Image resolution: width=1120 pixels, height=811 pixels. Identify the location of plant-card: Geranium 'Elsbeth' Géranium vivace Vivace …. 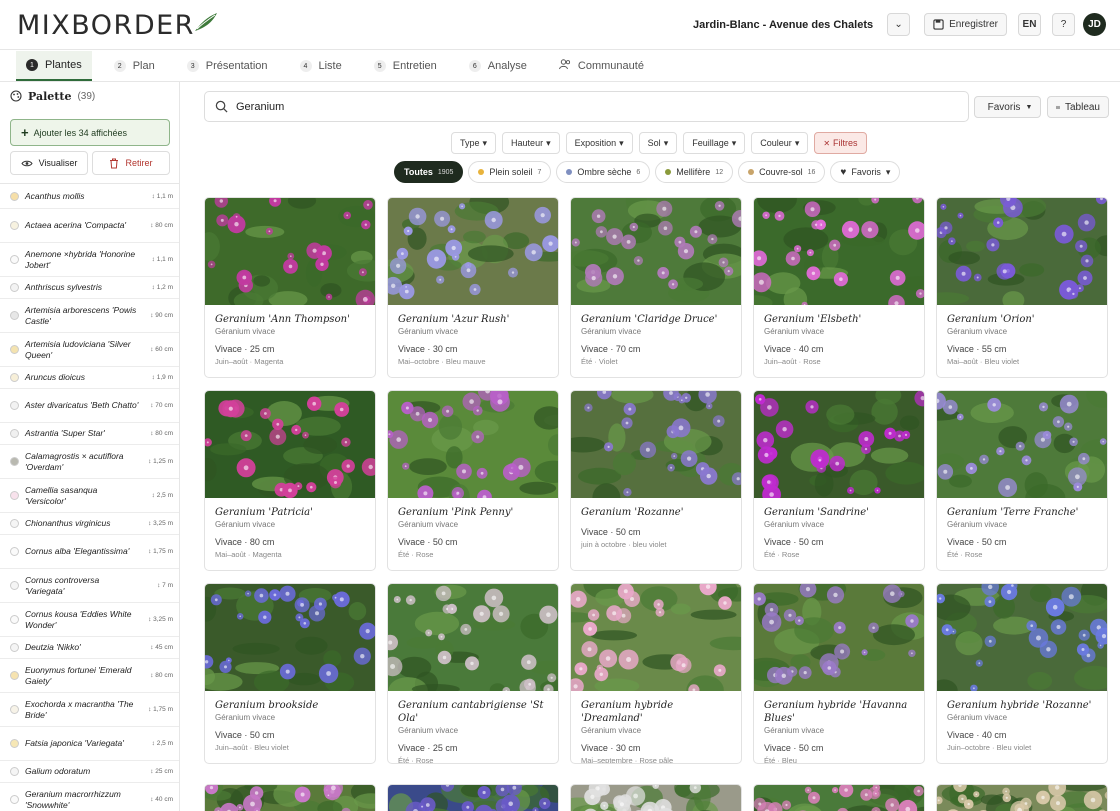
(839, 287).